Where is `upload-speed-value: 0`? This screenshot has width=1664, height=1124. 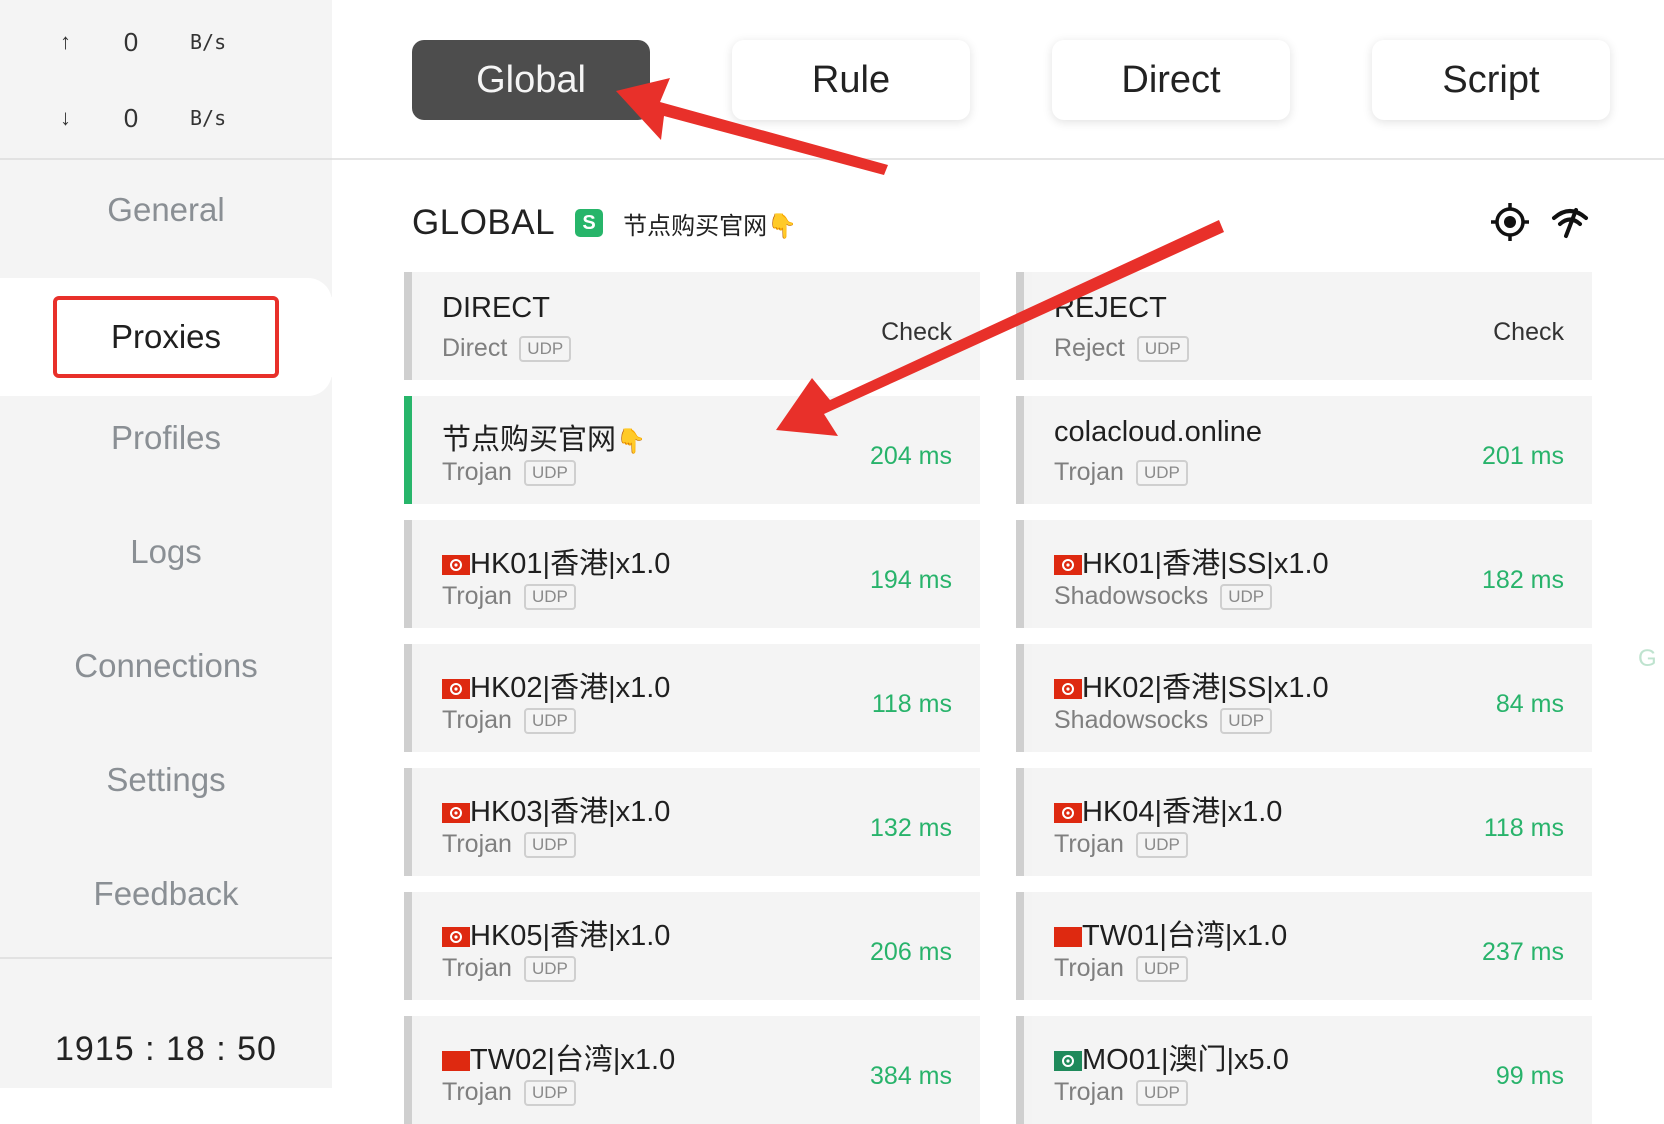 upload-speed-value: 0 is located at coordinates (131, 41).